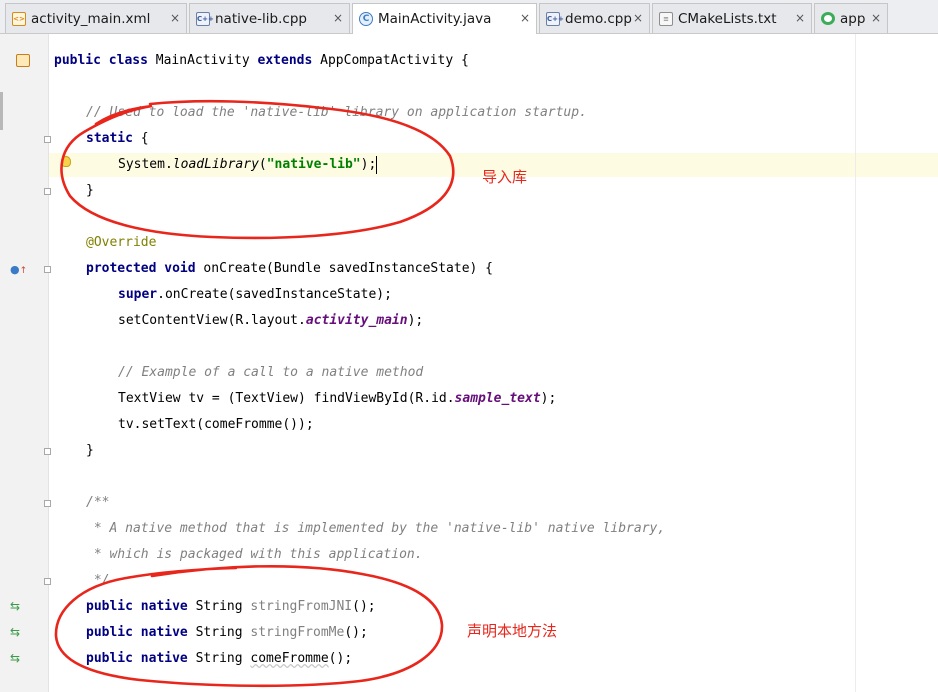 This screenshot has height=692, width=938. I want to click on xml-file-icon: <>, so click(19, 18).